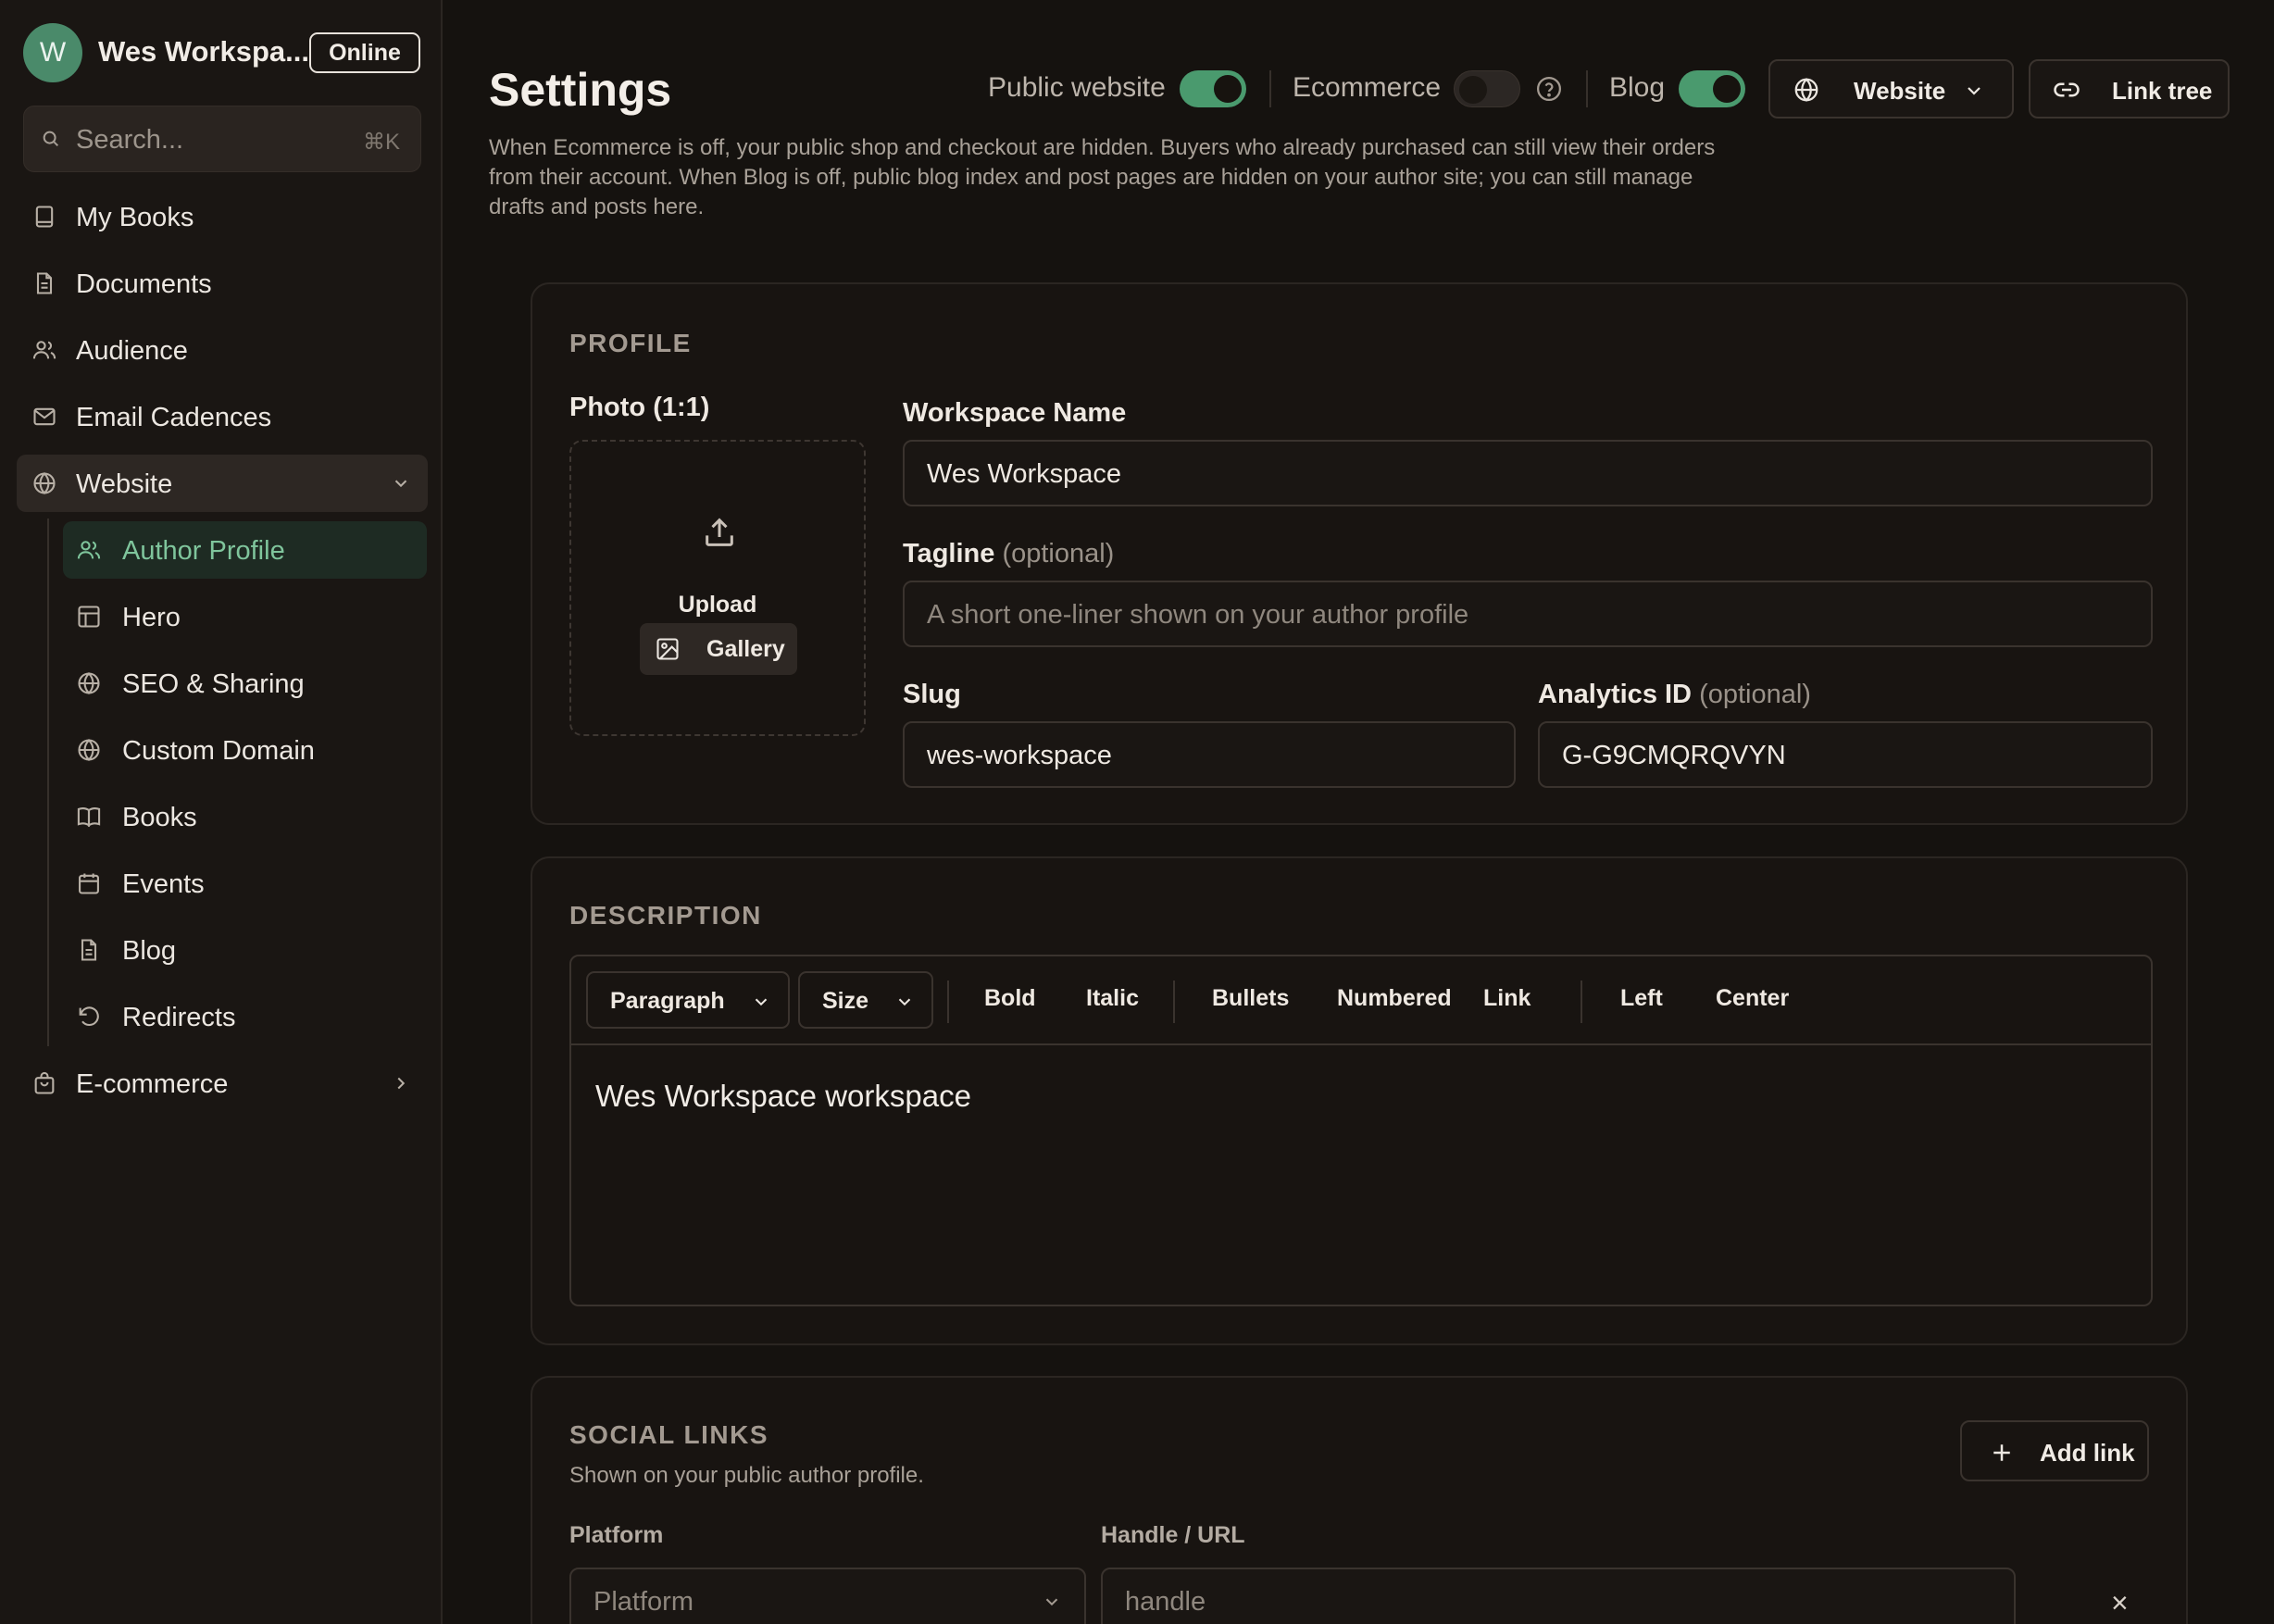 This screenshot has height=1624, width=2274. I want to click on online-status-button: Online, so click(364, 52).